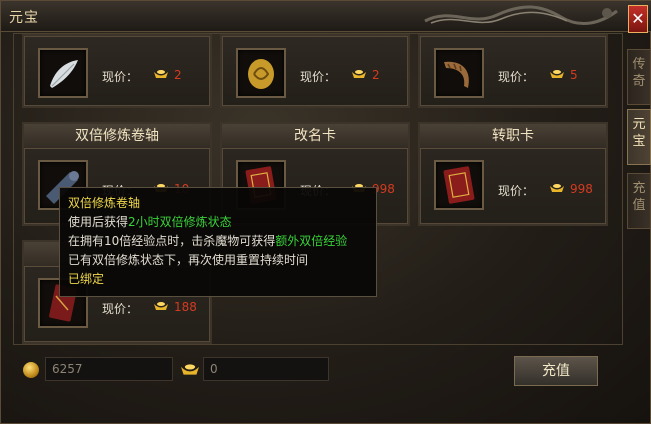 Image resolution: width=651 pixels, height=424 pixels. What do you see at coordinates (638, 19) in the screenshot?
I see `close-button: ✕` at bounding box center [638, 19].